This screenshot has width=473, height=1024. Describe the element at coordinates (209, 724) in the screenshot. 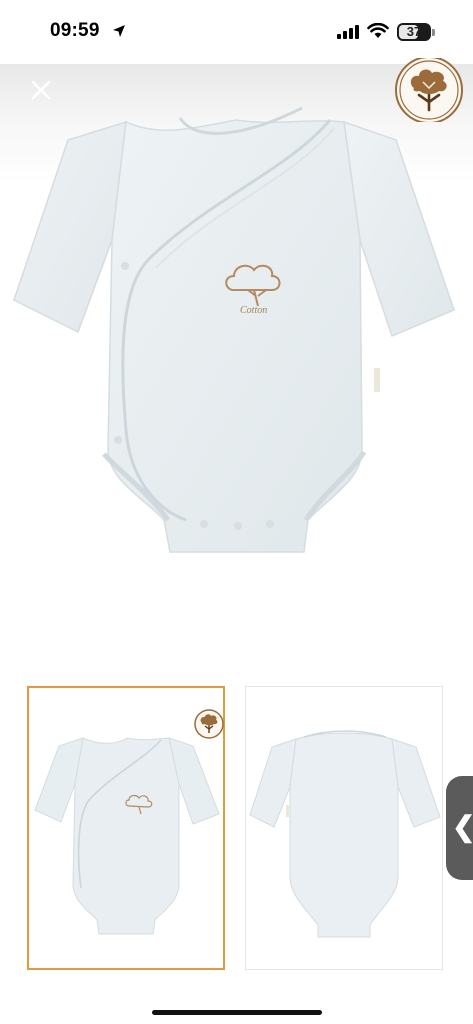

I see `cotton-plant-logo-small` at that location.